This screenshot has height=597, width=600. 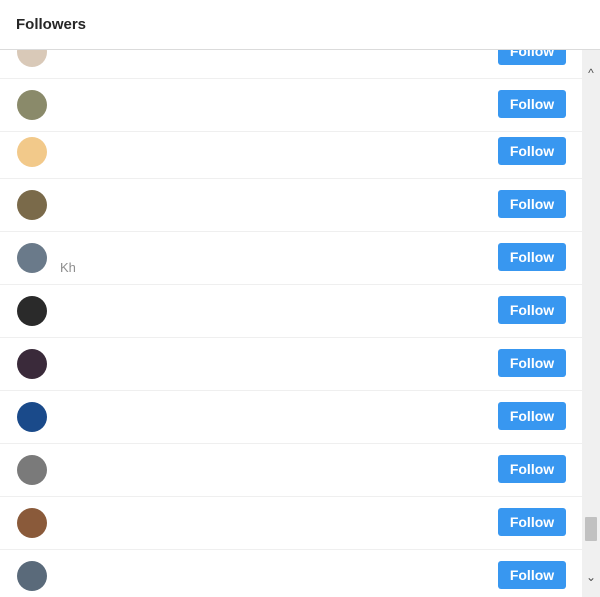 What do you see at coordinates (591, 577) in the screenshot?
I see `chevron-down-icon: ⌄` at bounding box center [591, 577].